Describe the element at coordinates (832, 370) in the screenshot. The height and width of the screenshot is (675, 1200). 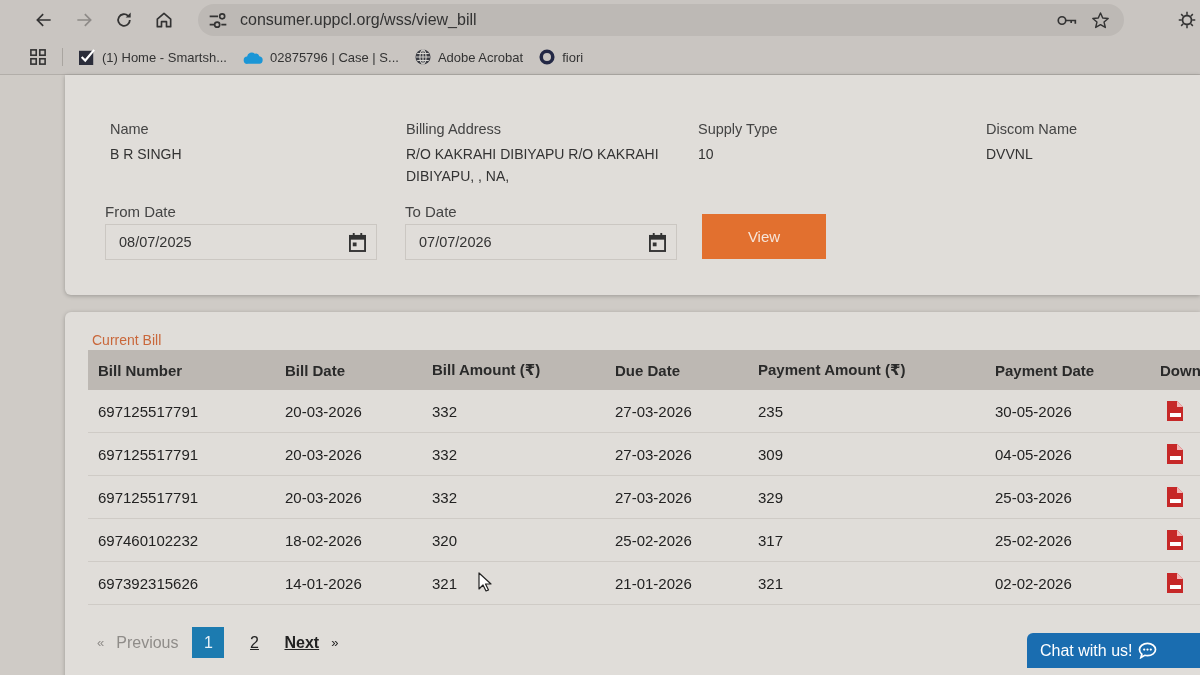
I see `column-header: Payment Amount (₹)` at that location.